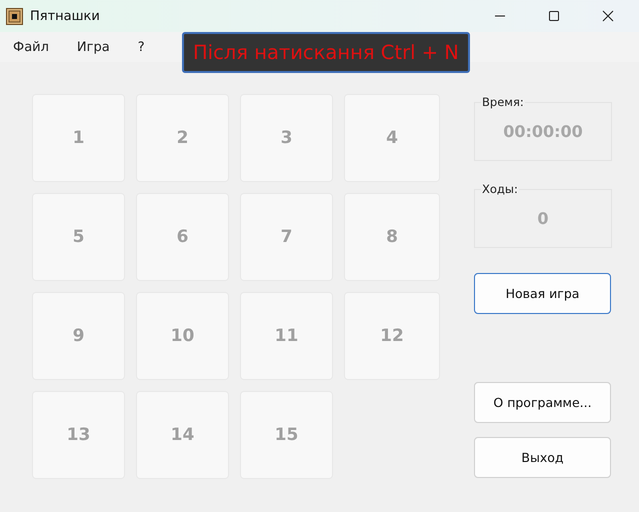  I want to click on group-value: 00:00:00, so click(543, 131).